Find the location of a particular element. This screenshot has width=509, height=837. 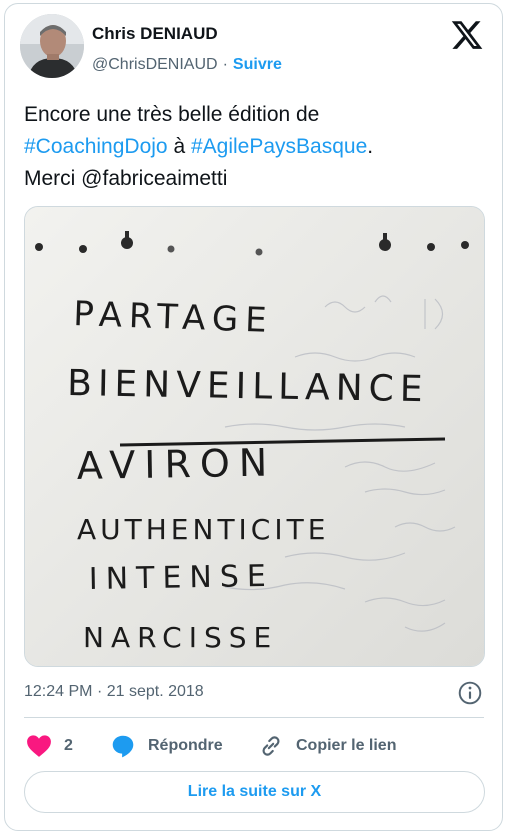

word-aviron: AVIRON is located at coordinates (176, 464).